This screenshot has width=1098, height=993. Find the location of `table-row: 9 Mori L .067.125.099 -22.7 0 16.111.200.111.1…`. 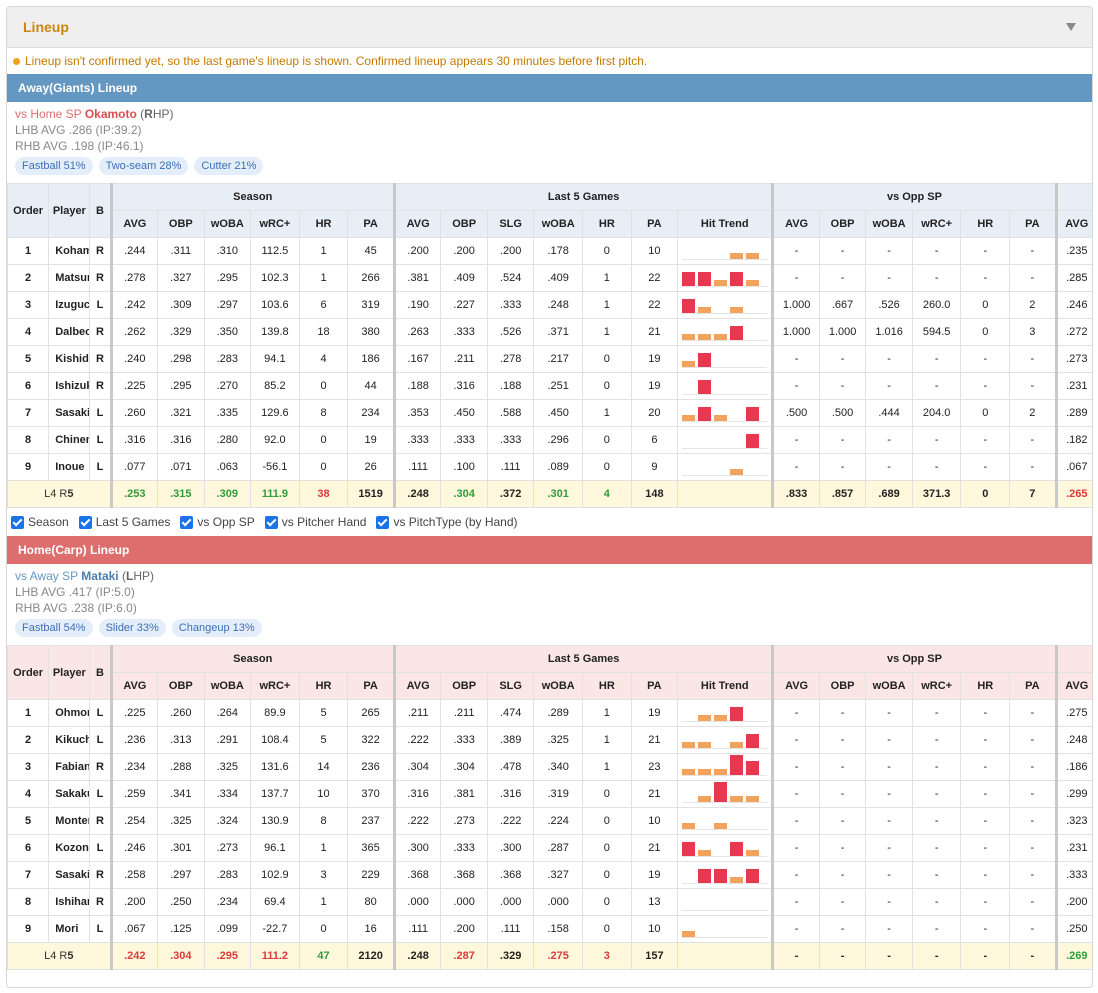

table-row: 9 Mori L .067.125.099 -22.7 0 16.111.200.111.1… is located at coordinates (549, 929).